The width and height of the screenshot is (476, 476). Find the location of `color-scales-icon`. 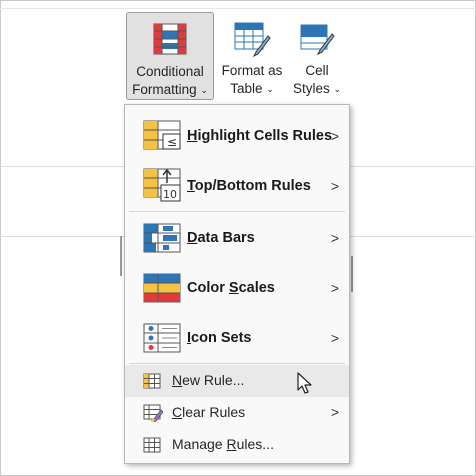

color-scales-icon is located at coordinates (163, 291).